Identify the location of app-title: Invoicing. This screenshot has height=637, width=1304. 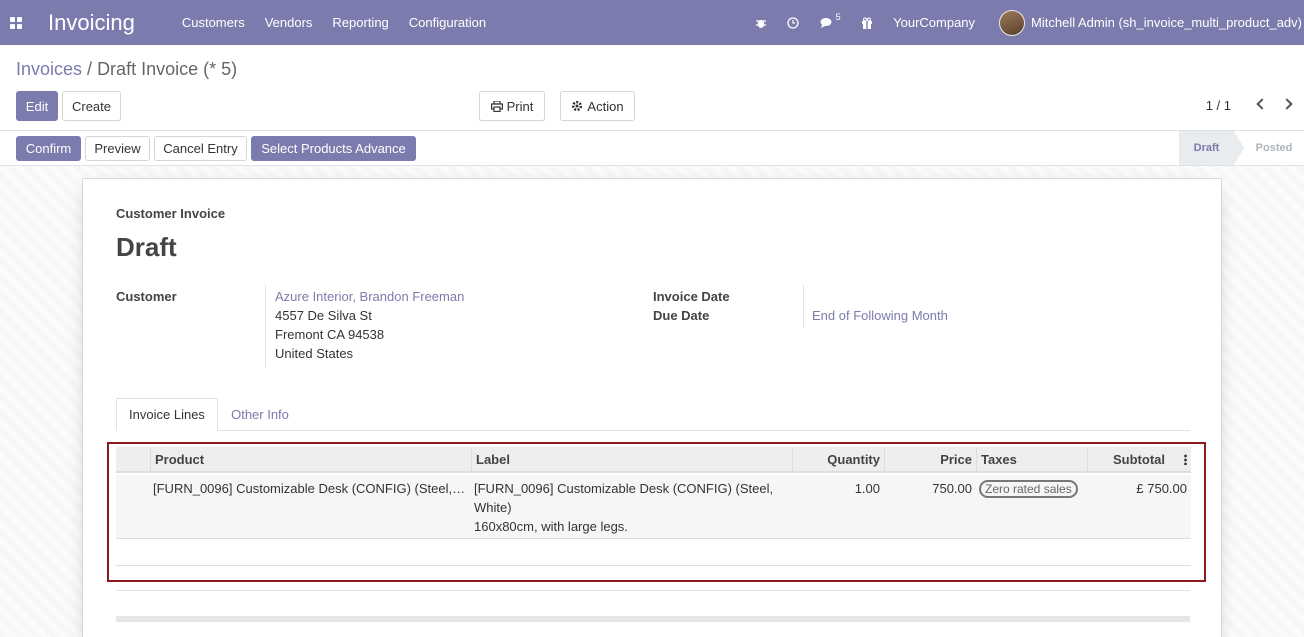
(91, 23).